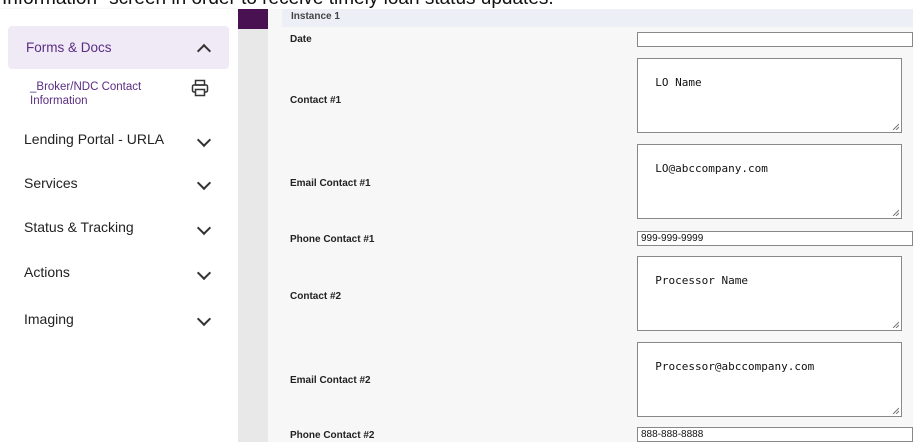 Image resolution: width=913 pixels, height=442 pixels. What do you see at coordinates (118, 47) in the screenshot?
I see `sidebar-item-forms-docs: Forms & Docs` at bounding box center [118, 47].